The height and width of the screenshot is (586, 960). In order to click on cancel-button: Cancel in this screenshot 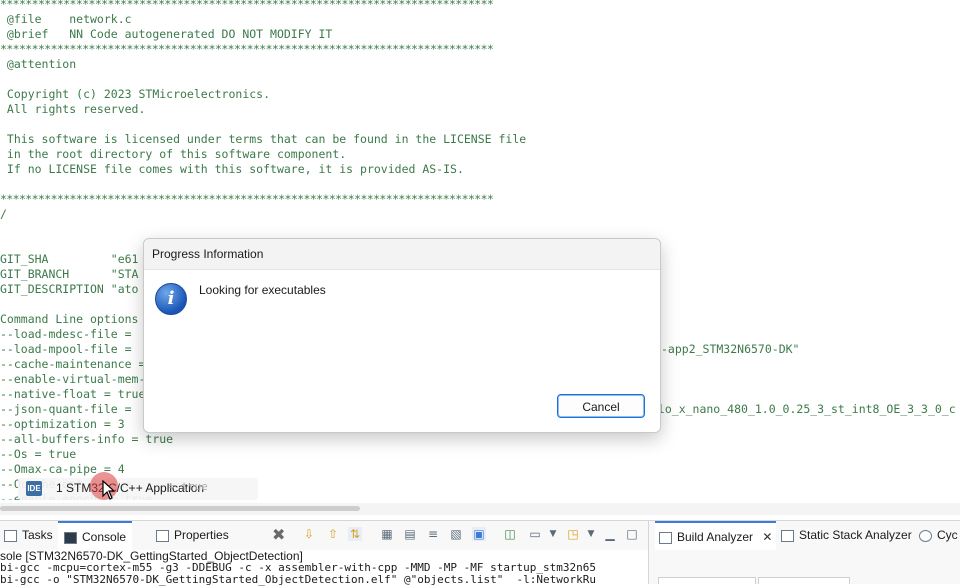, I will do `click(601, 406)`.